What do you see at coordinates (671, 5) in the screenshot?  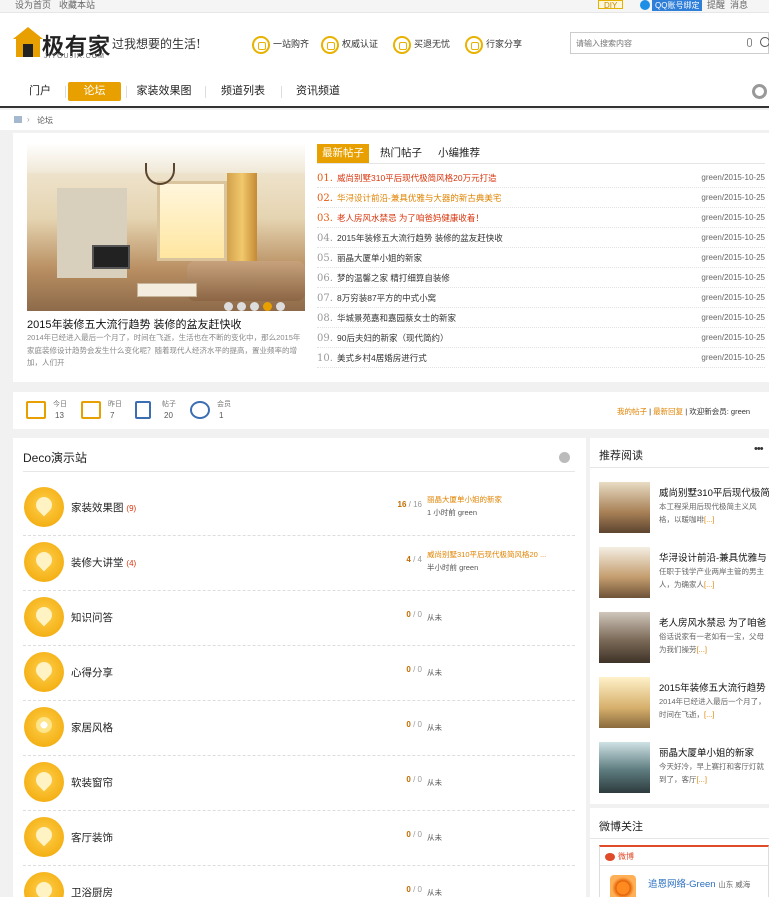 I see `qq-bind-button: QQ账号绑定` at bounding box center [671, 5].